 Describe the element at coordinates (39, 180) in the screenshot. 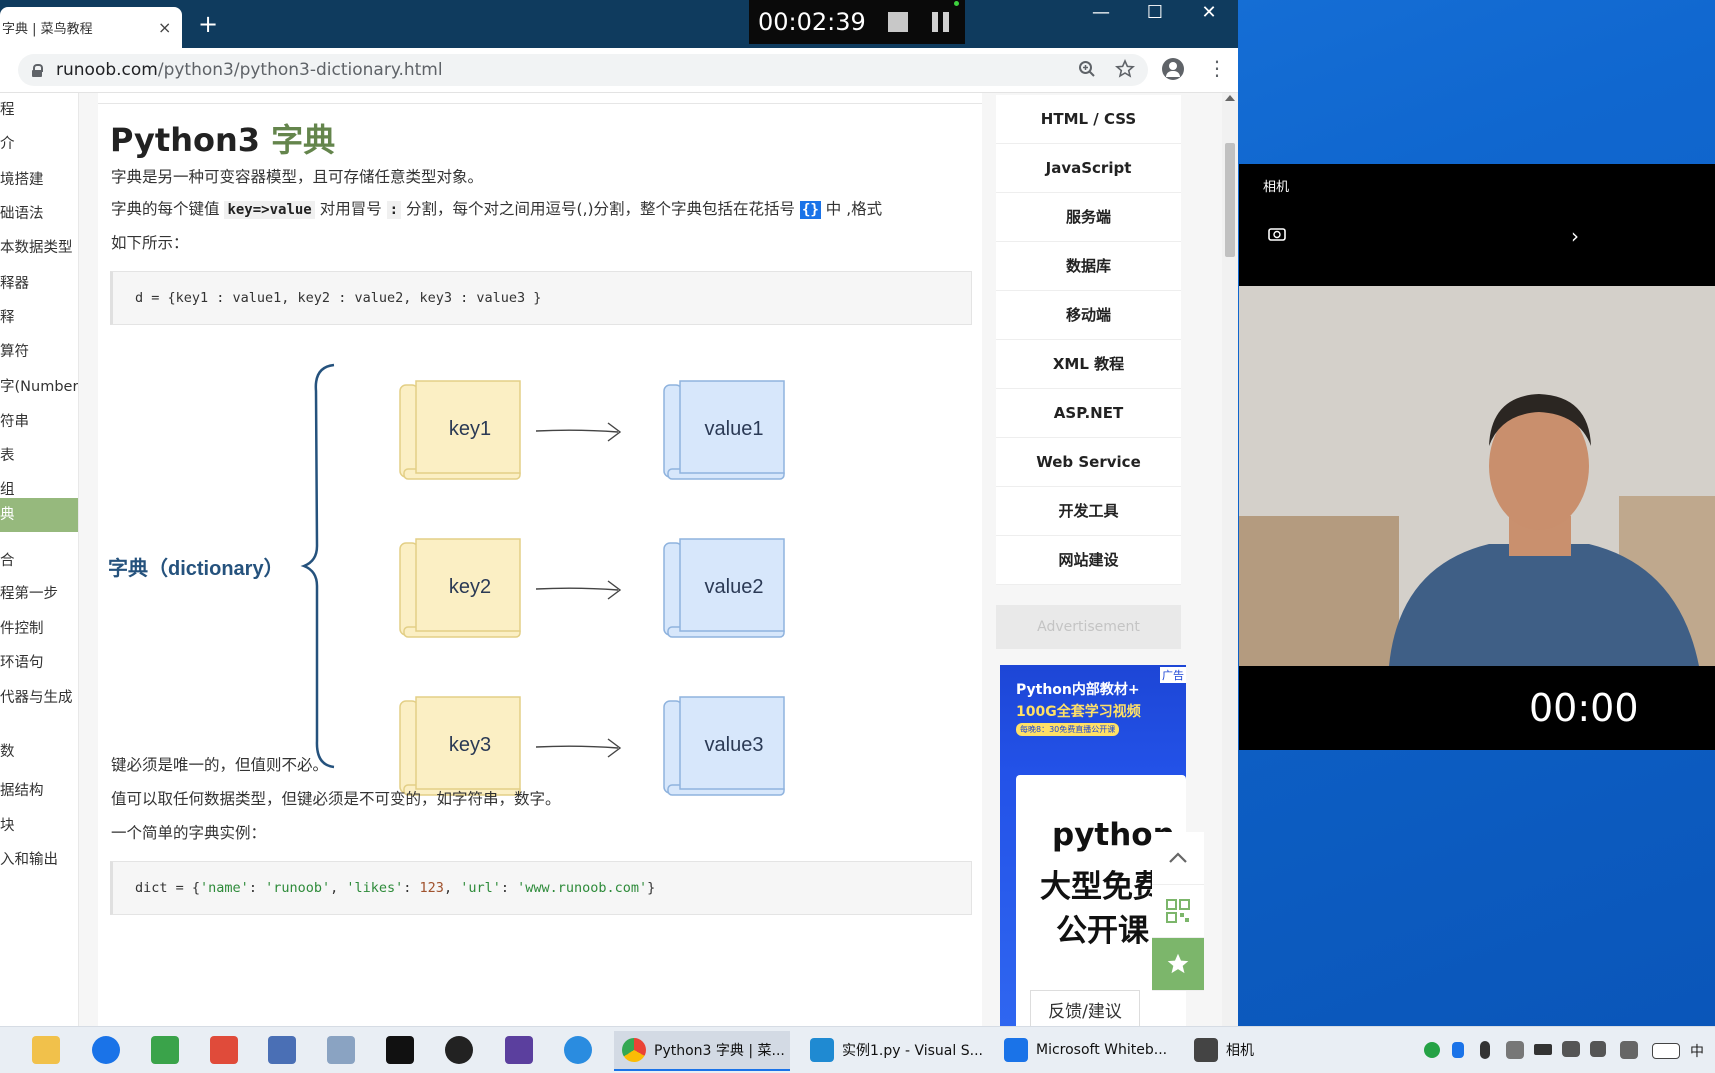

I see `nav-item: 境搭建` at that location.